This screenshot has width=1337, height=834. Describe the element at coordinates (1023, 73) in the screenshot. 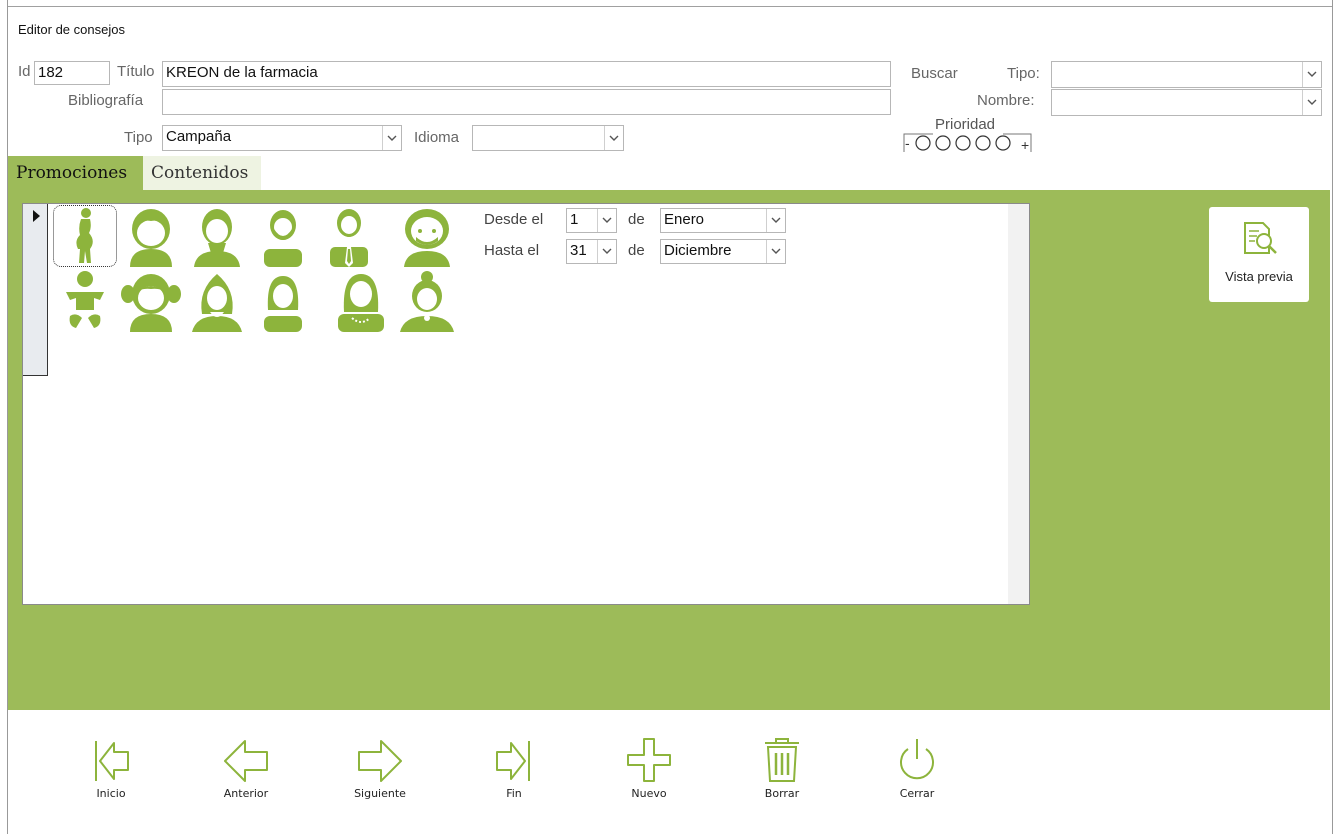

I see `search-tipo-label: Tipo:` at that location.